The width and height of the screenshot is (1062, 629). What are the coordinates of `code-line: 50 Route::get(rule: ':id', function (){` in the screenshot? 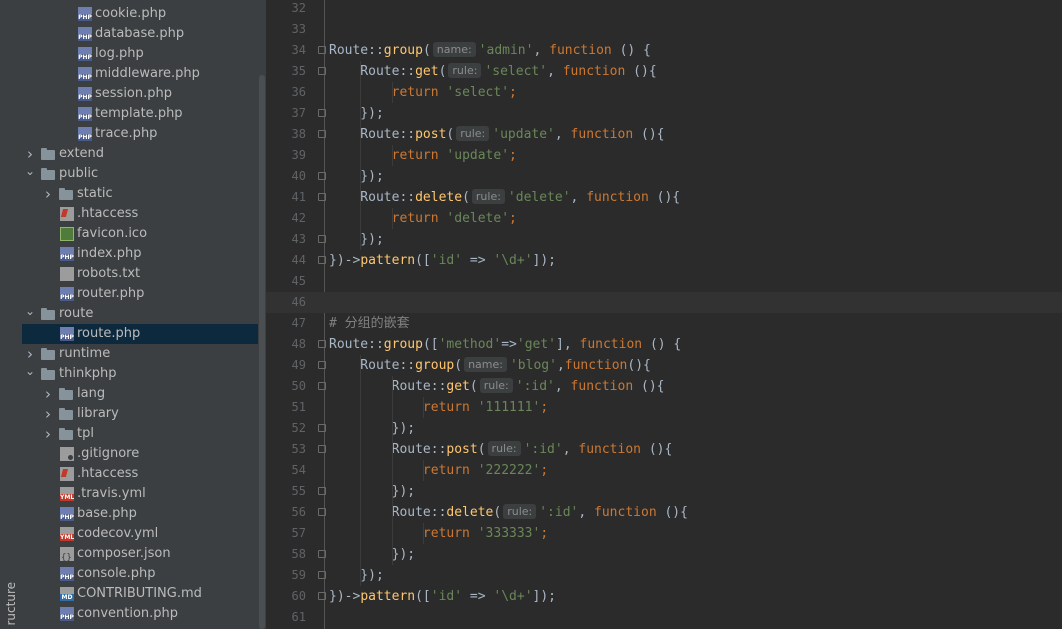 It's located at (664, 386).